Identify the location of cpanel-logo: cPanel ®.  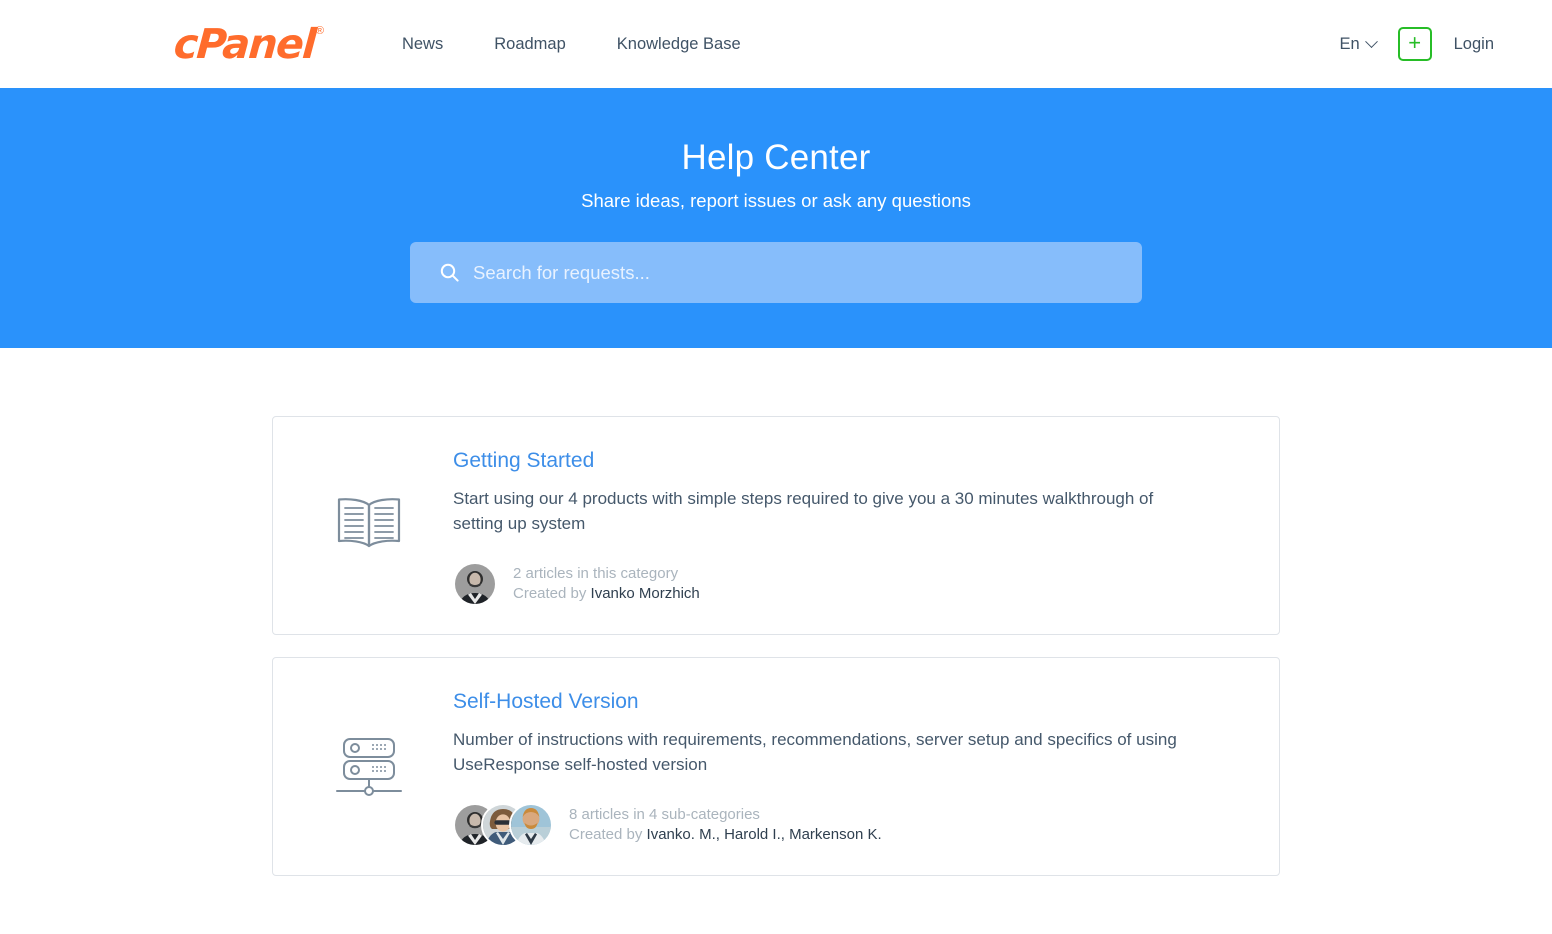
(248, 43).